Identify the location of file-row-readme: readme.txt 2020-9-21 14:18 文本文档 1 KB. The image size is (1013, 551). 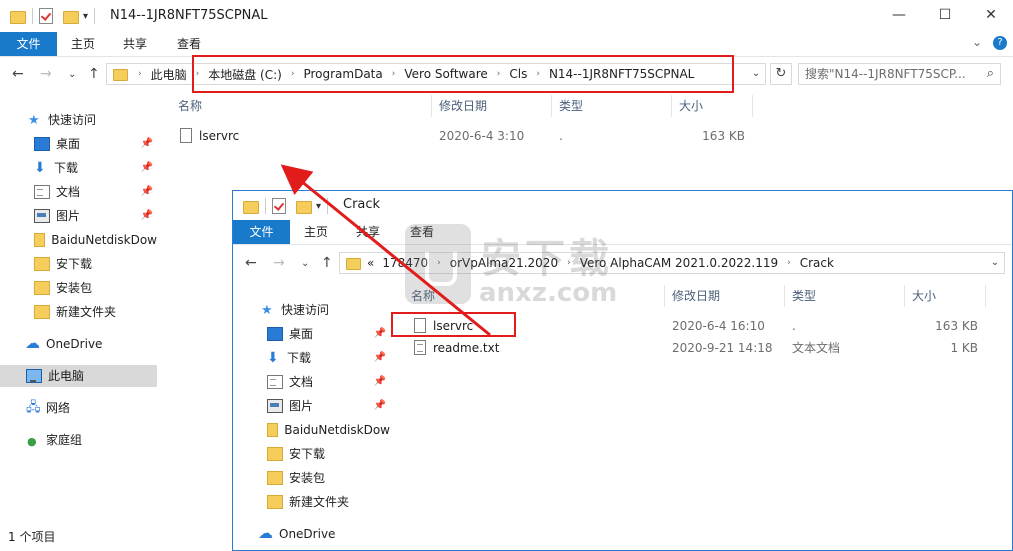
(704, 348).